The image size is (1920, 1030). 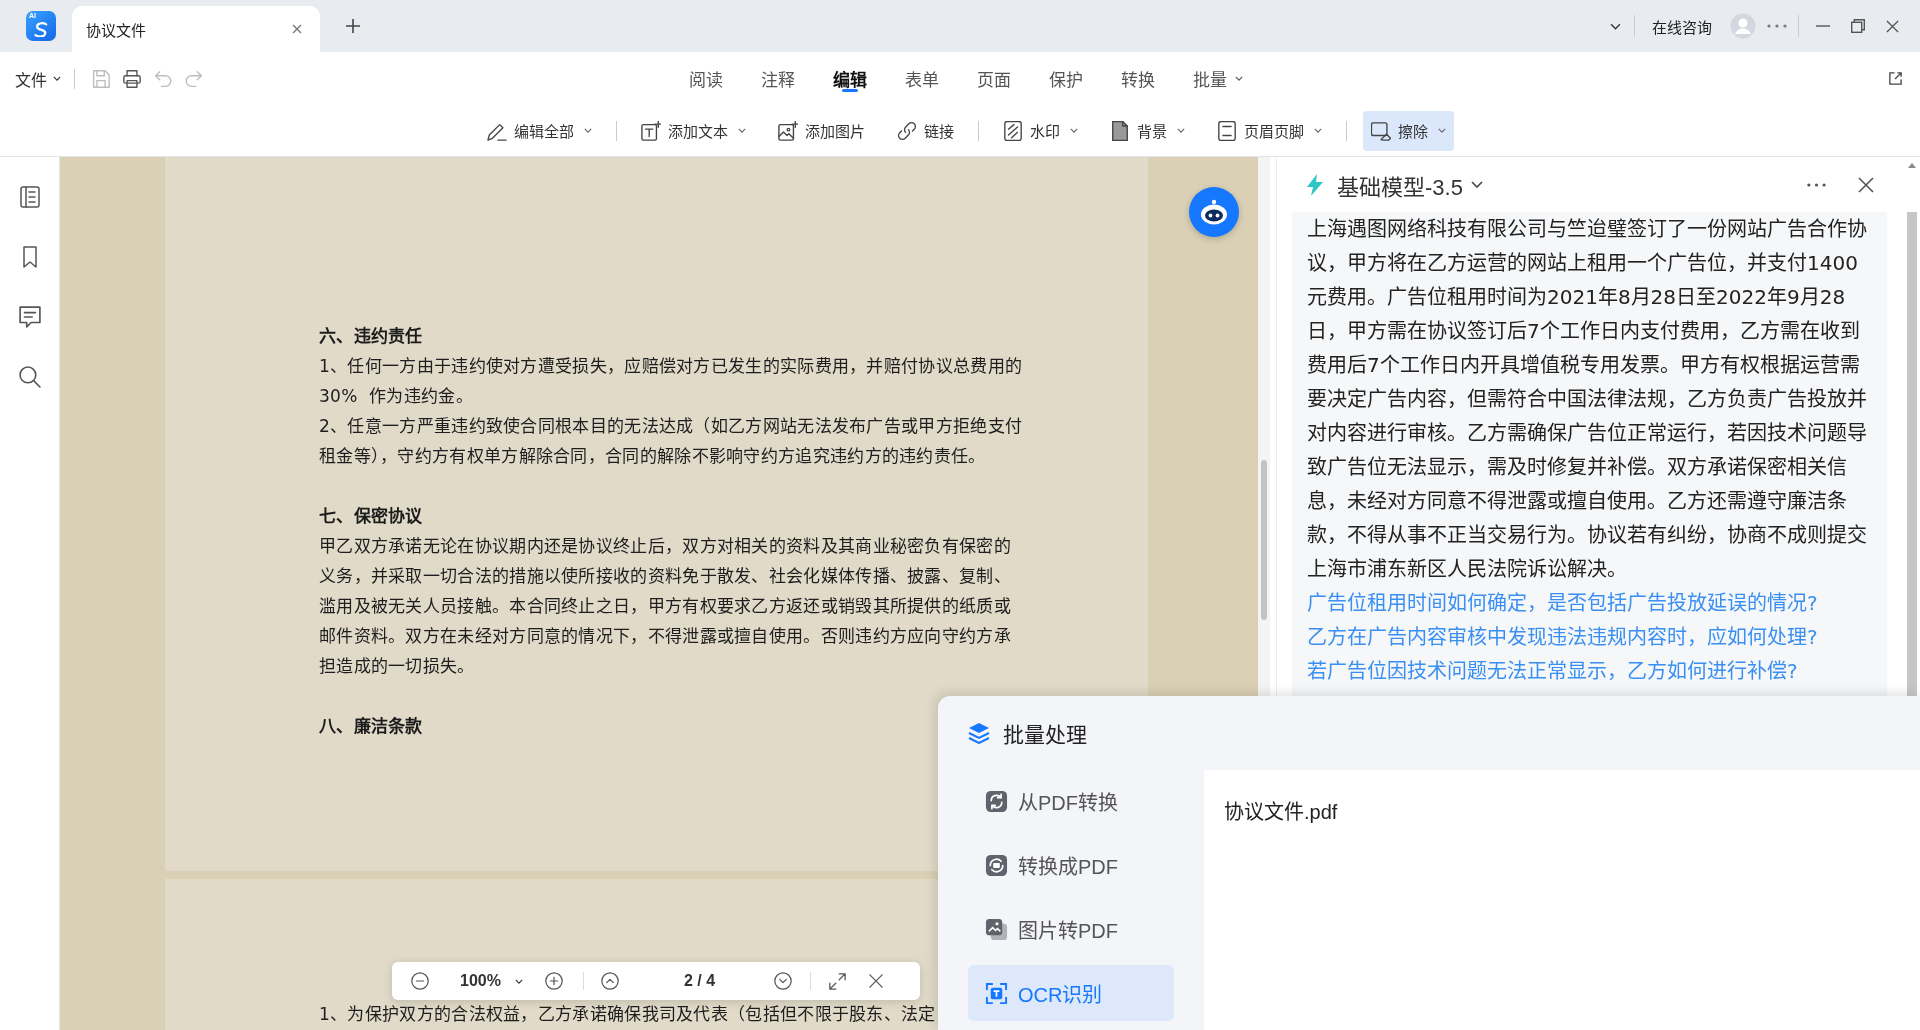 I want to click on clause-text: 1、为保护双方的合法权益，乙方承诺确保我司及代表（包括但不限于股东、法定, so click(x=627, y=1014).